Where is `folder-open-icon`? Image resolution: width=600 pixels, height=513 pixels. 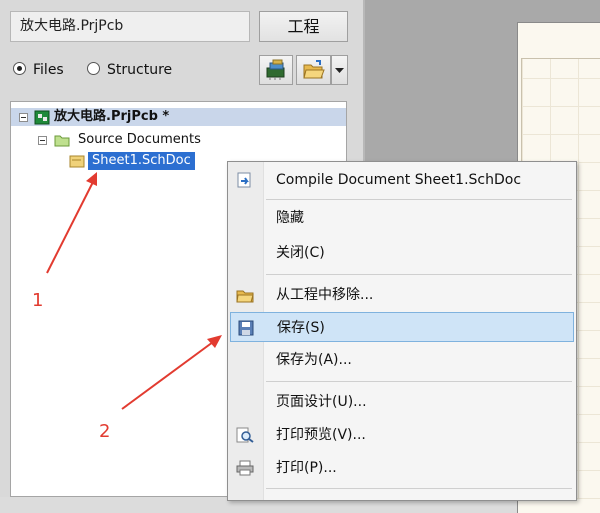
folder-open-icon is located at coordinates (314, 69).